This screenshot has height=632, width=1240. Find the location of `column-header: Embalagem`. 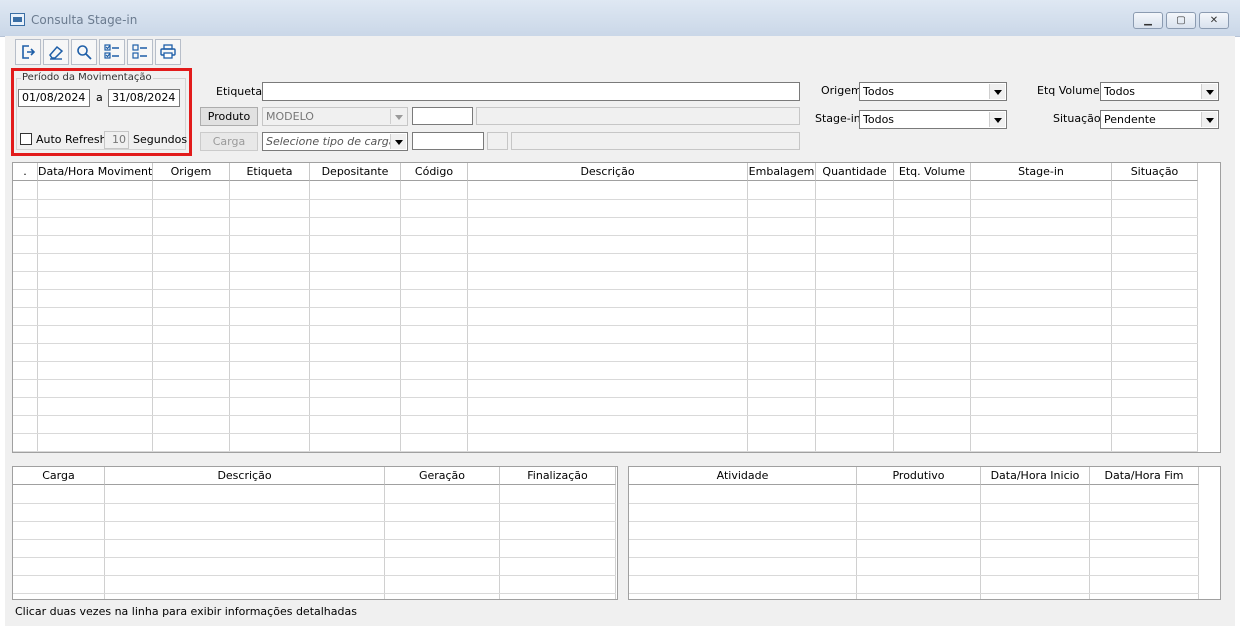

column-header: Embalagem is located at coordinates (782, 172).